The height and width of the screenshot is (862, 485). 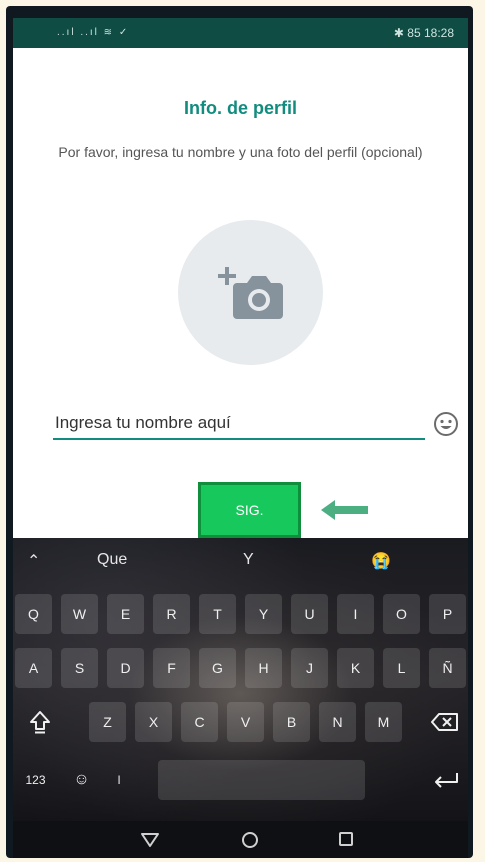 What do you see at coordinates (346, 840) in the screenshot?
I see `recents-square-icon` at bounding box center [346, 840].